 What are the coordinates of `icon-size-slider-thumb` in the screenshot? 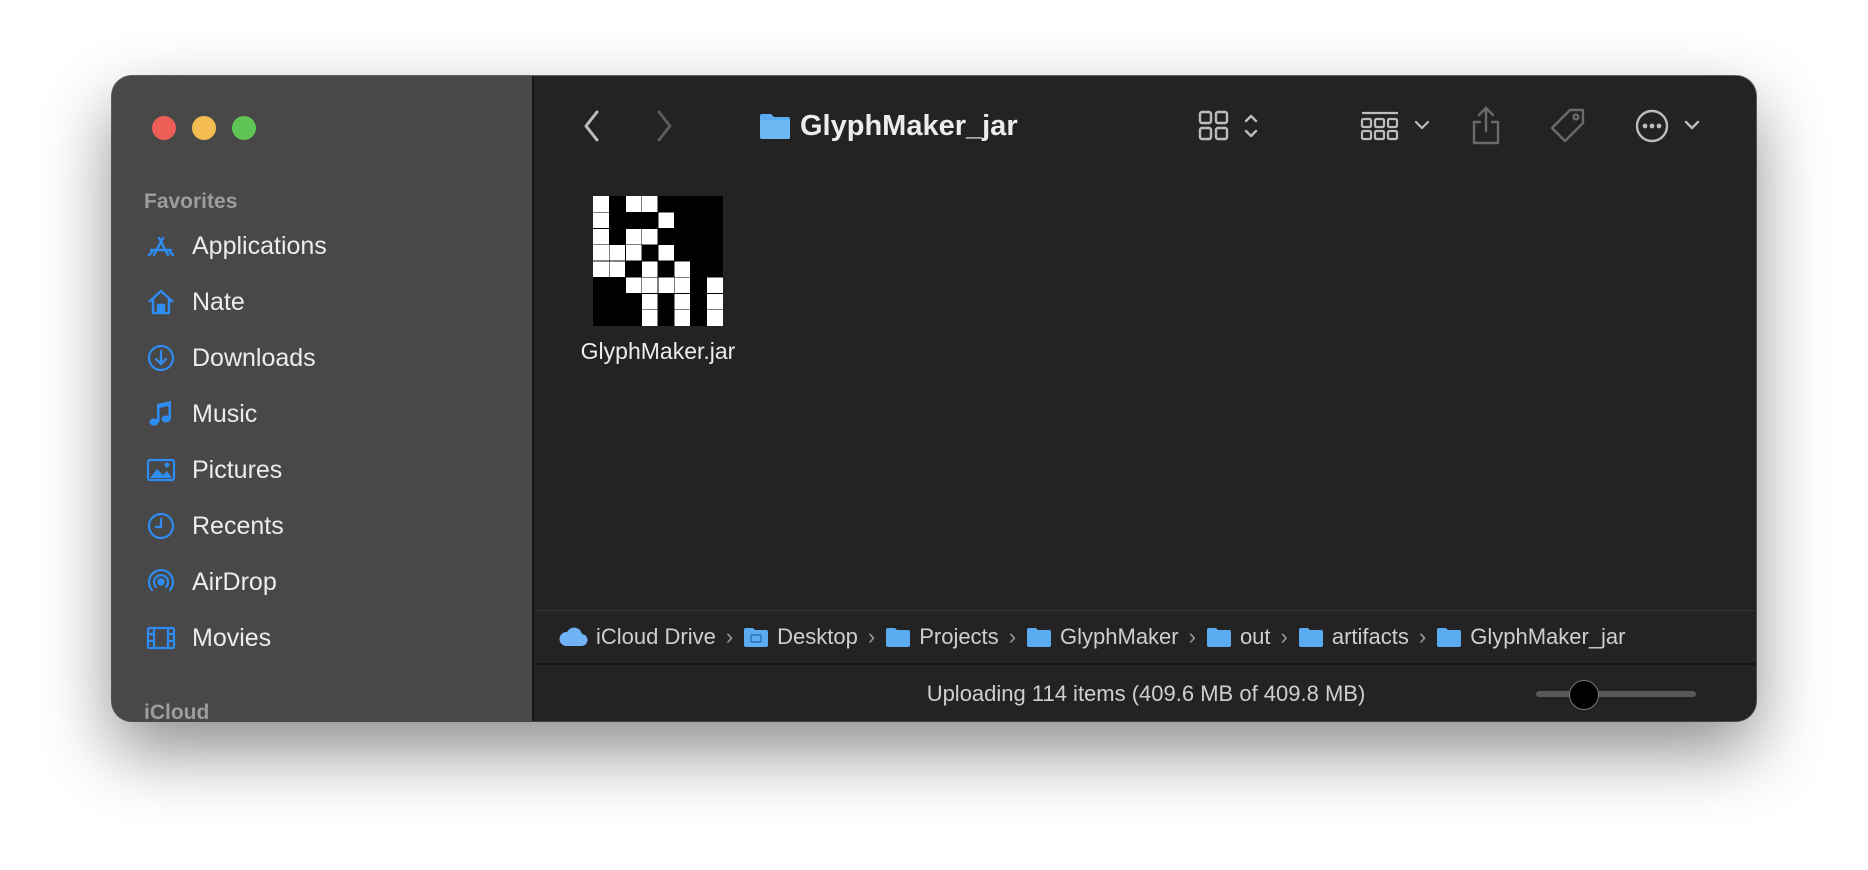 It's located at (1584, 695).